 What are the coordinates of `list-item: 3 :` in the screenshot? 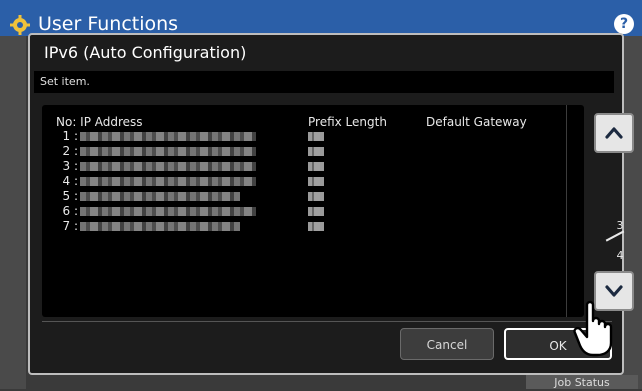 It's located at (302, 166).